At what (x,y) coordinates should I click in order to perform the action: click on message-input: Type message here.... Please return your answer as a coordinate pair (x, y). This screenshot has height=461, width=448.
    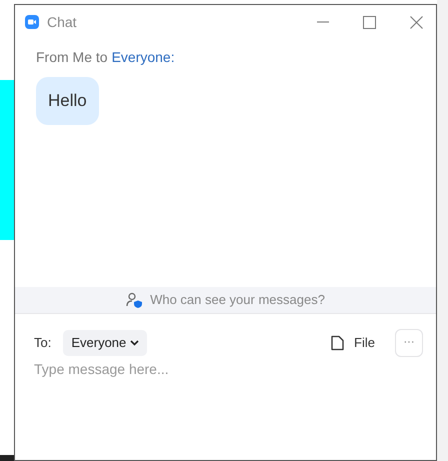
    Looking at the image, I should click on (225, 369).